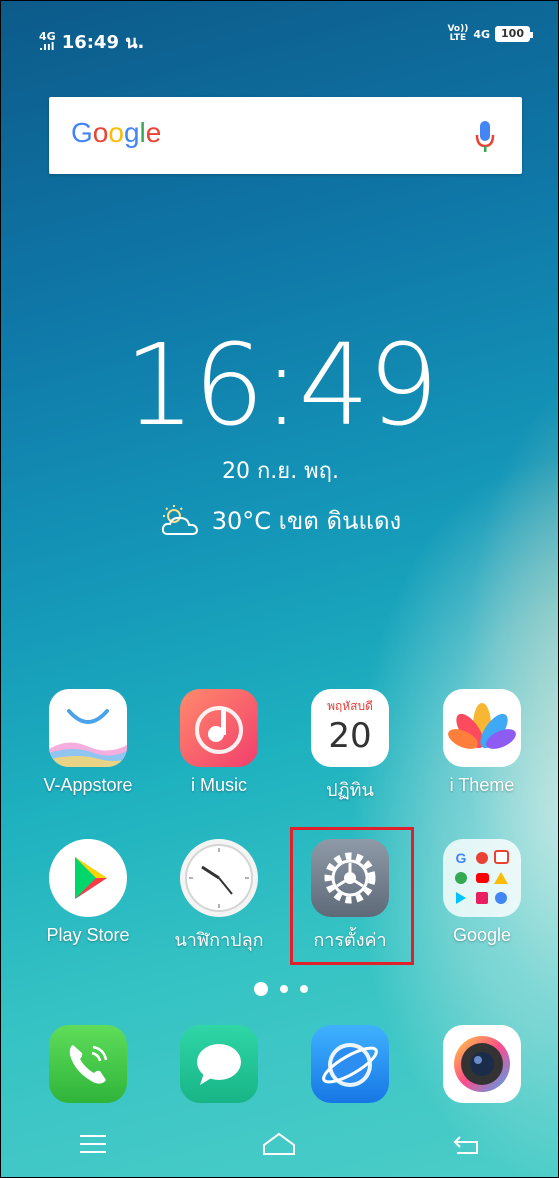 The height and width of the screenshot is (1178, 559). What do you see at coordinates (352, 896) in the screenshot?
I see `highlight-box` at bounding box center [352, 896].